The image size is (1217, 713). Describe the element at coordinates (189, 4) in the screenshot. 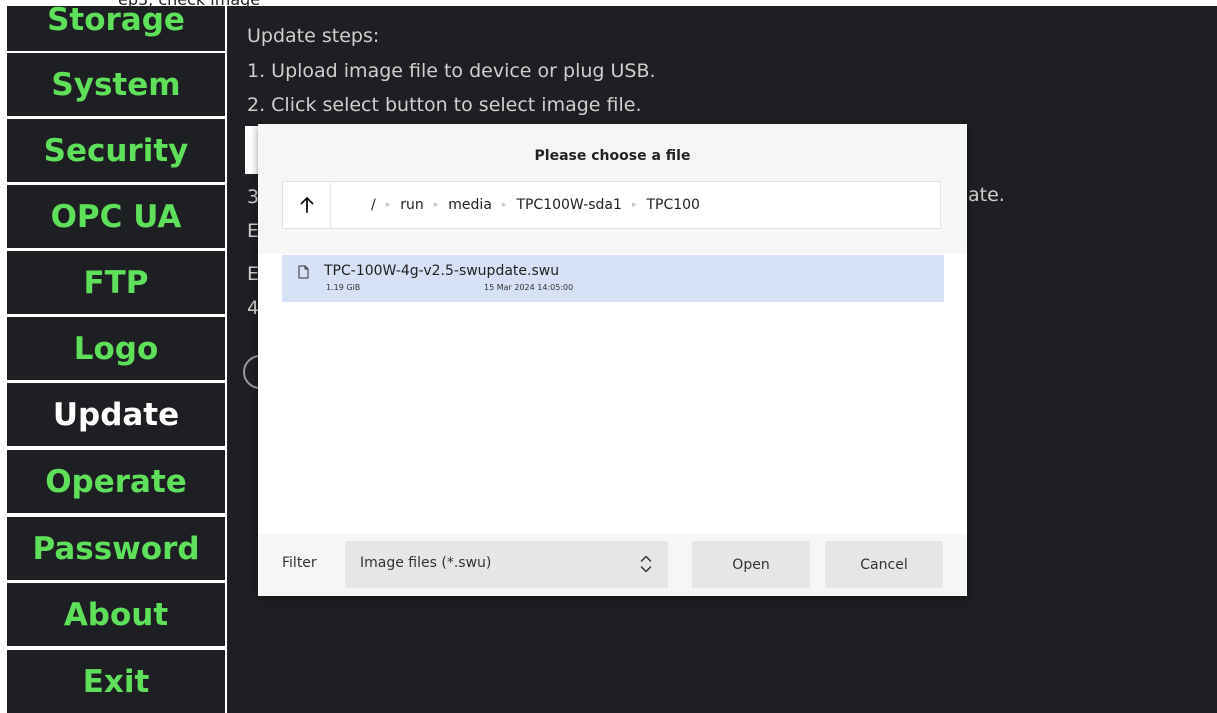

I see `top-text-fragment: ep3, check image` at that location.